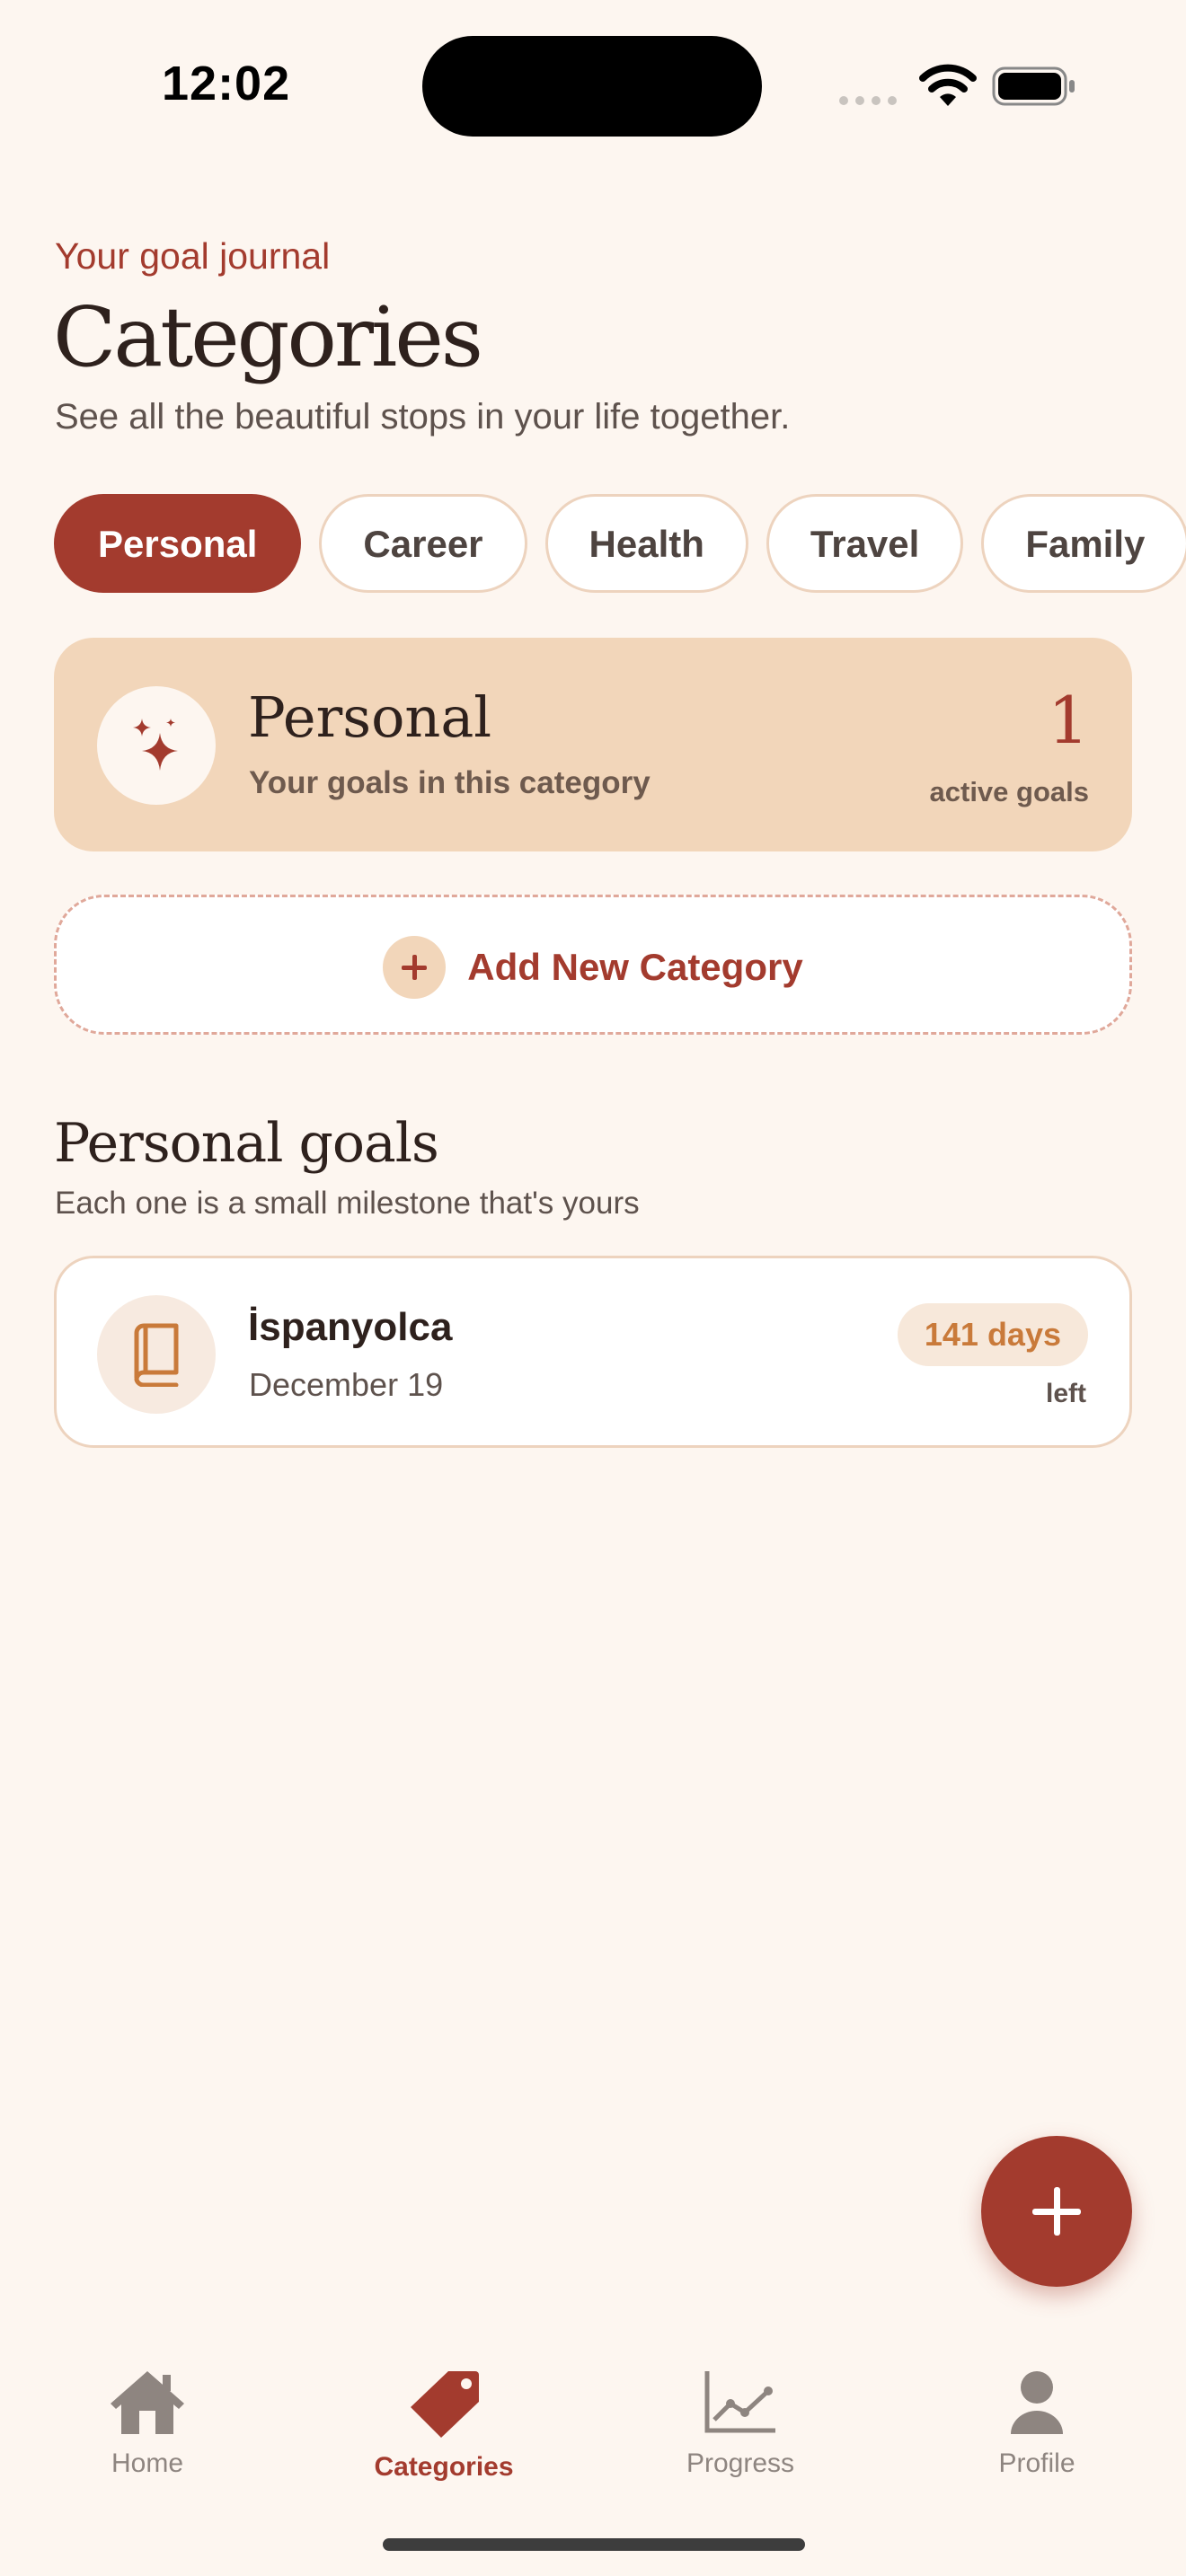 This screenshot has height=2576, width=1186. What do you see at coordinates (593, 1352) in the screenshot?
I see `goal-card: İspanyolca December 19 141 days left` at bounding box center [593, 1352].